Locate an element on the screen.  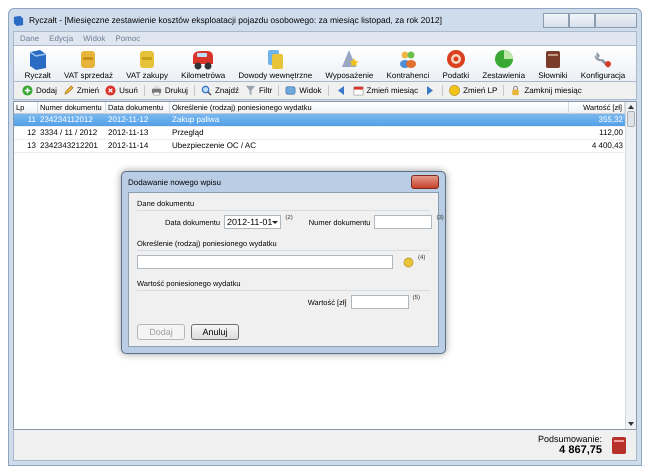
table-row: 13 2342343212201 2012-11-14 Ubezpieczenie OC / AC 4 400,43 is located at coordinates (319, 146).